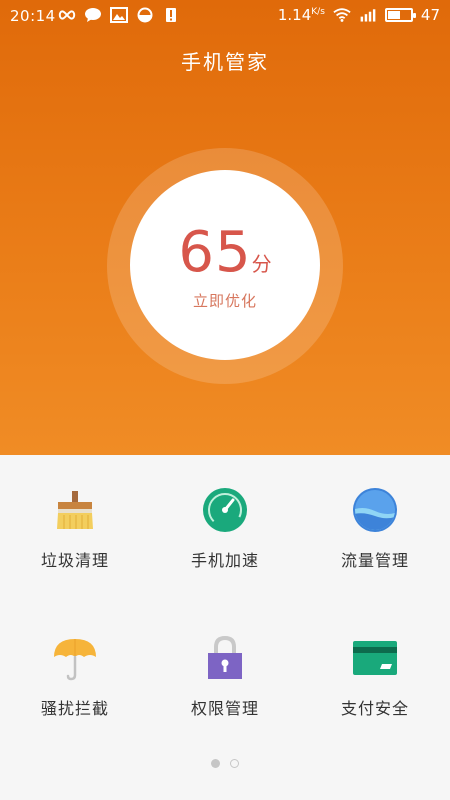 Image resolution: width=450 pixels, height=800 pixels. I want to click on broom-icon, so click(75, 510).